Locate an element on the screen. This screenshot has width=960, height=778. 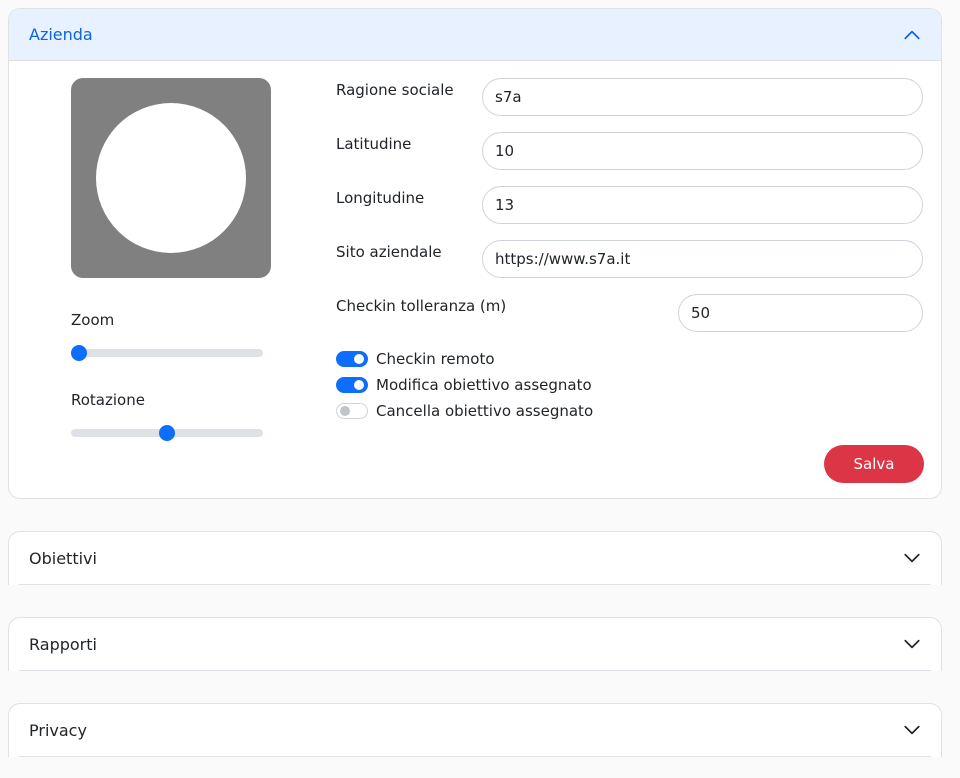
accordion-header-azienda: Azienda is located at coordinates (475, 35).